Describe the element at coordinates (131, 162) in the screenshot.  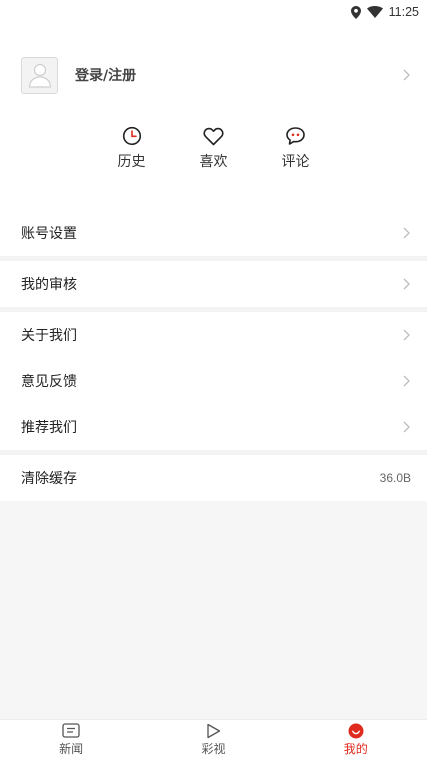
I see `quick-action-label: 历史` at that location.